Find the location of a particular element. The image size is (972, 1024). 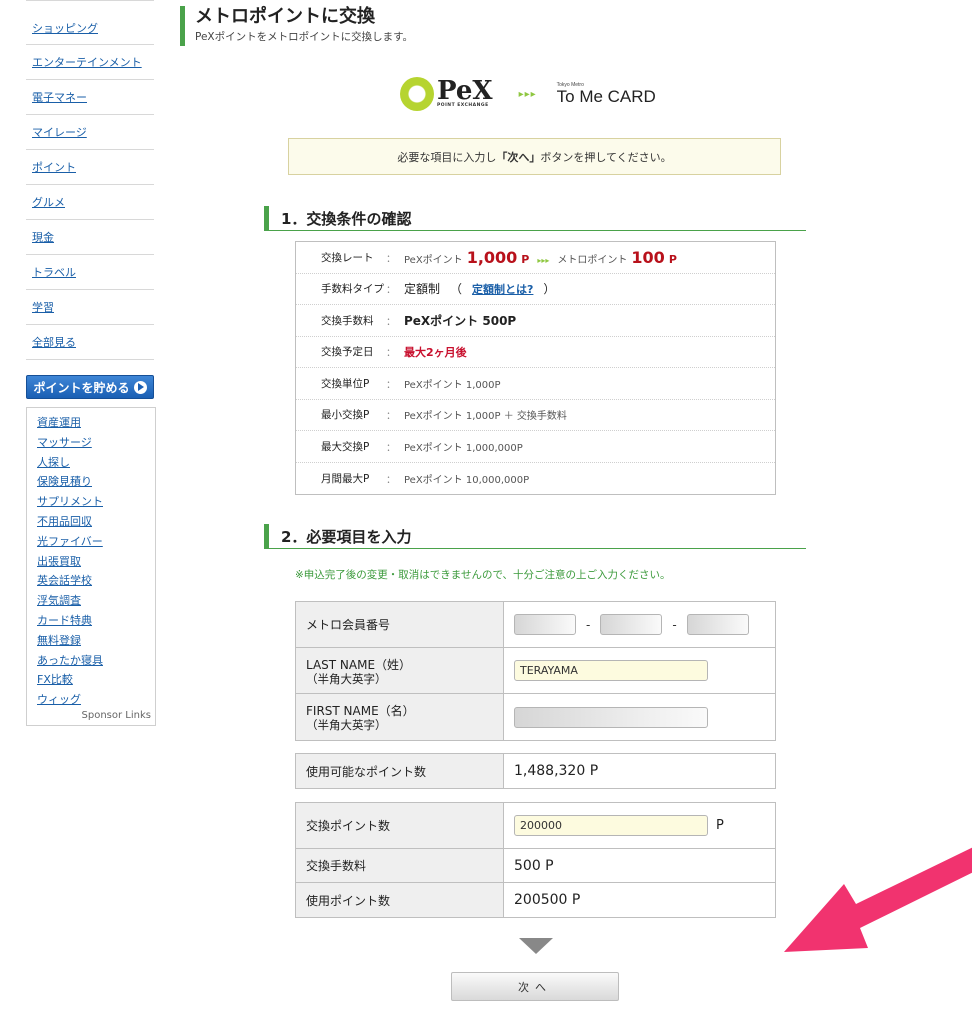

available-points-label: 使用可能なポイント数 is located at coordinates (400, 771).